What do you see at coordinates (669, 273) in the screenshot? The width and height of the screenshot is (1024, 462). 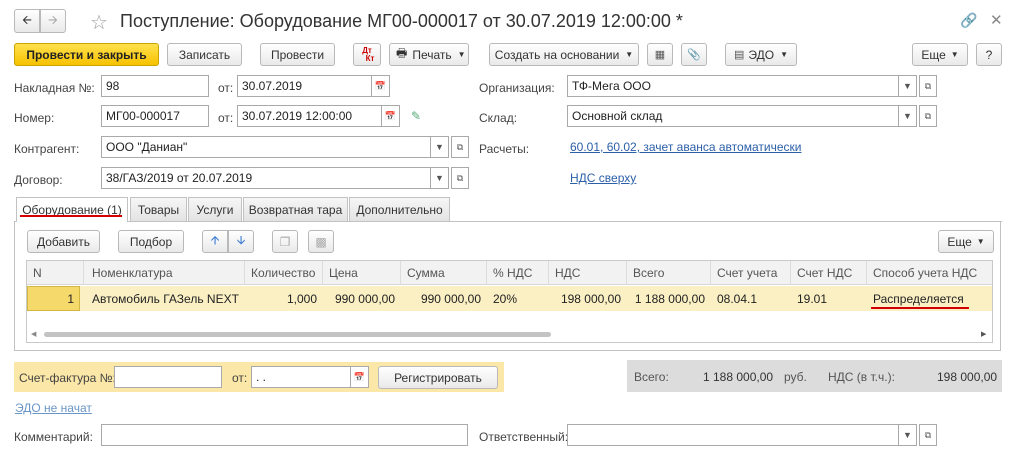 I see `col-total: Всего` at bounding box center [669, 273].